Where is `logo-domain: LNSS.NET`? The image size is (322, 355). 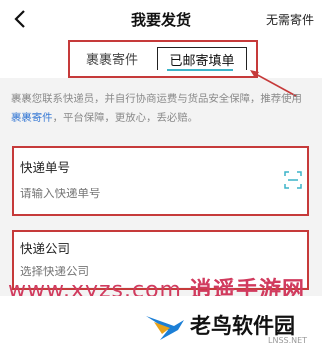
logo-domain: LNSS.NET is located at coordinates (288, 340).